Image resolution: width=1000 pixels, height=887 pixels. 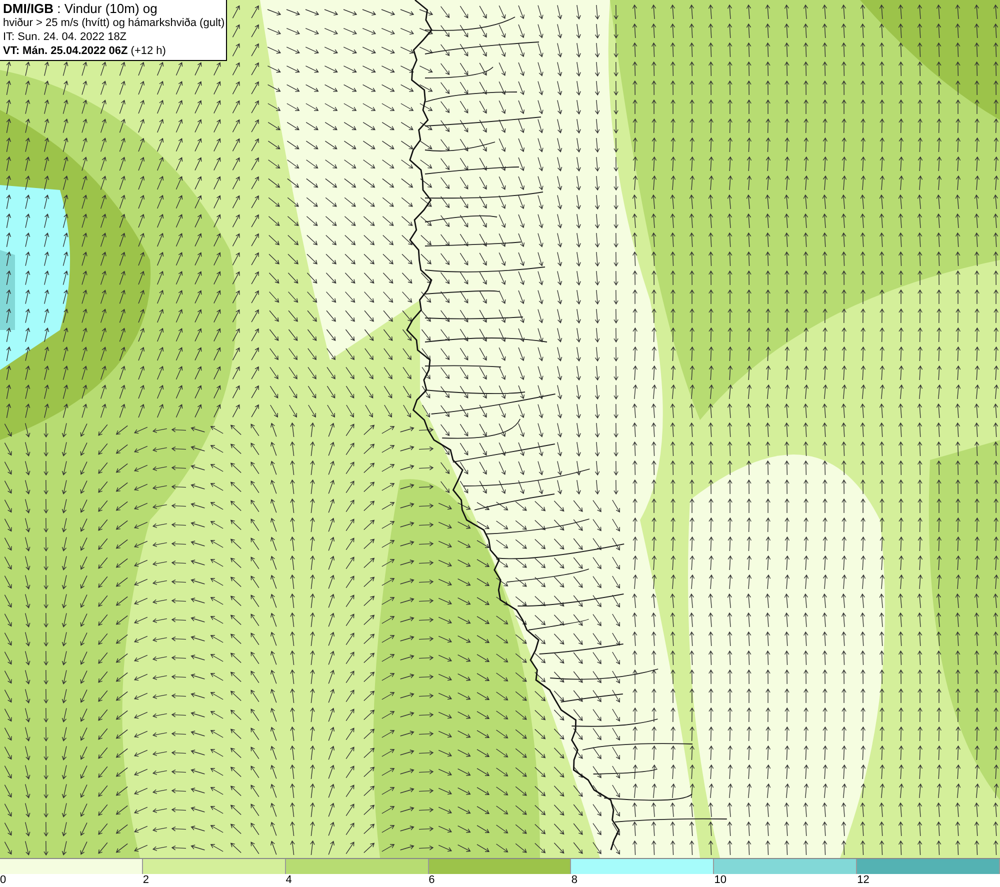 What do you see at coordinates (65, 37) in the screenshot?
I see `info-text: IT: Sun. 24. 04. 2022 18Z` at bounding box center [65, 37].